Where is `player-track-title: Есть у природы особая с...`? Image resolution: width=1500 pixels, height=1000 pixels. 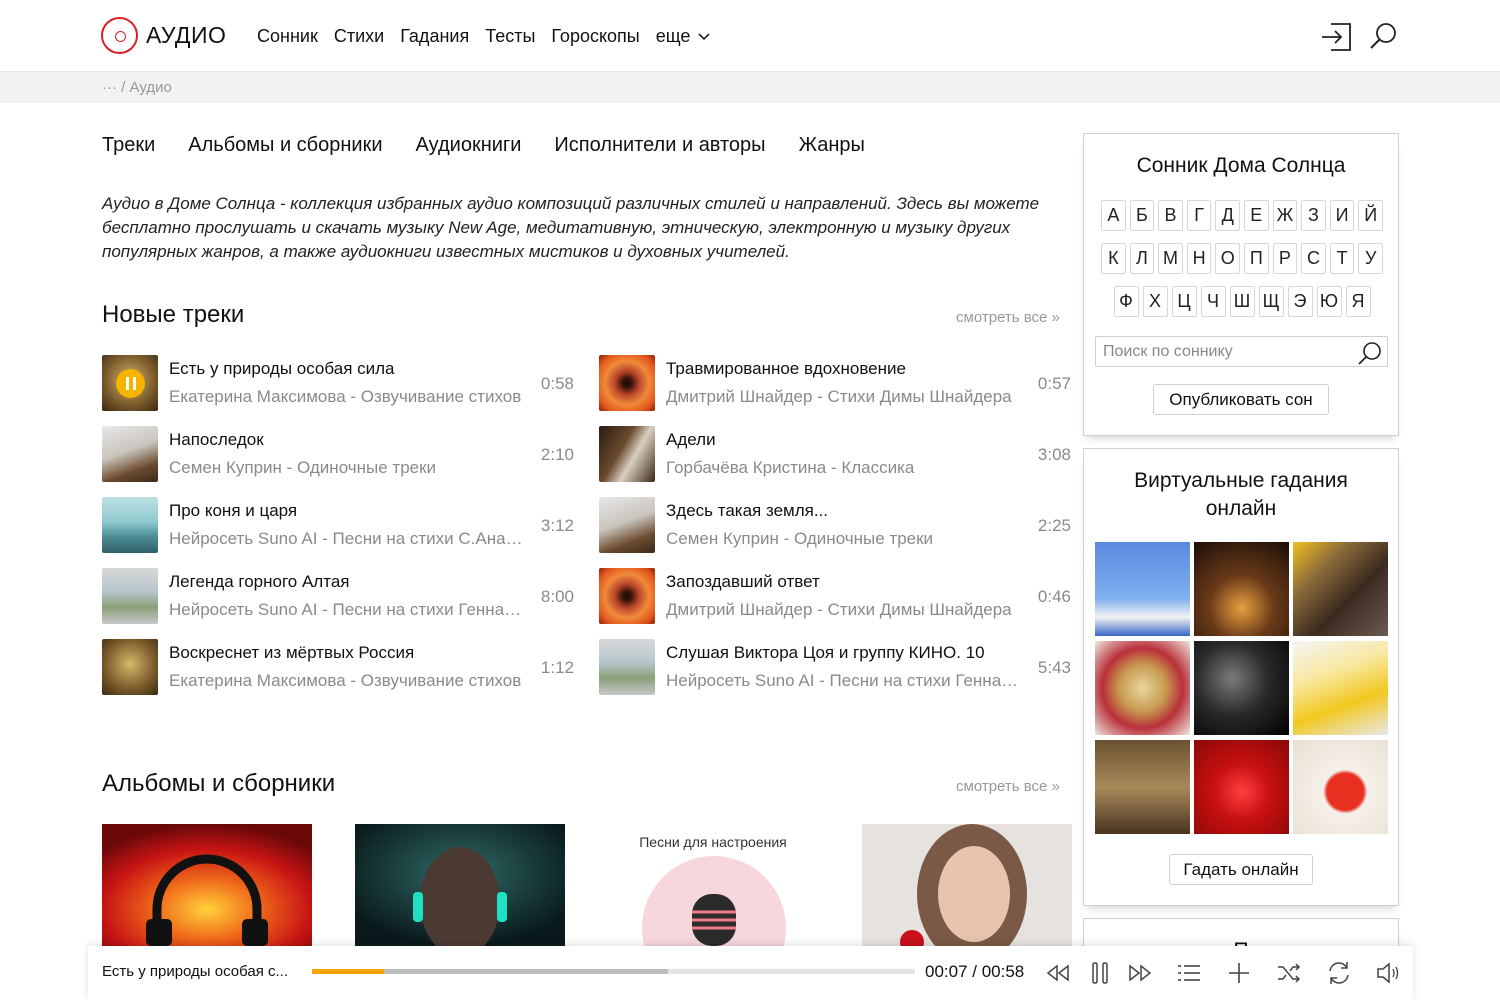
player-track-title: Есть у природы особая с... is located at coordinates (195, 971).